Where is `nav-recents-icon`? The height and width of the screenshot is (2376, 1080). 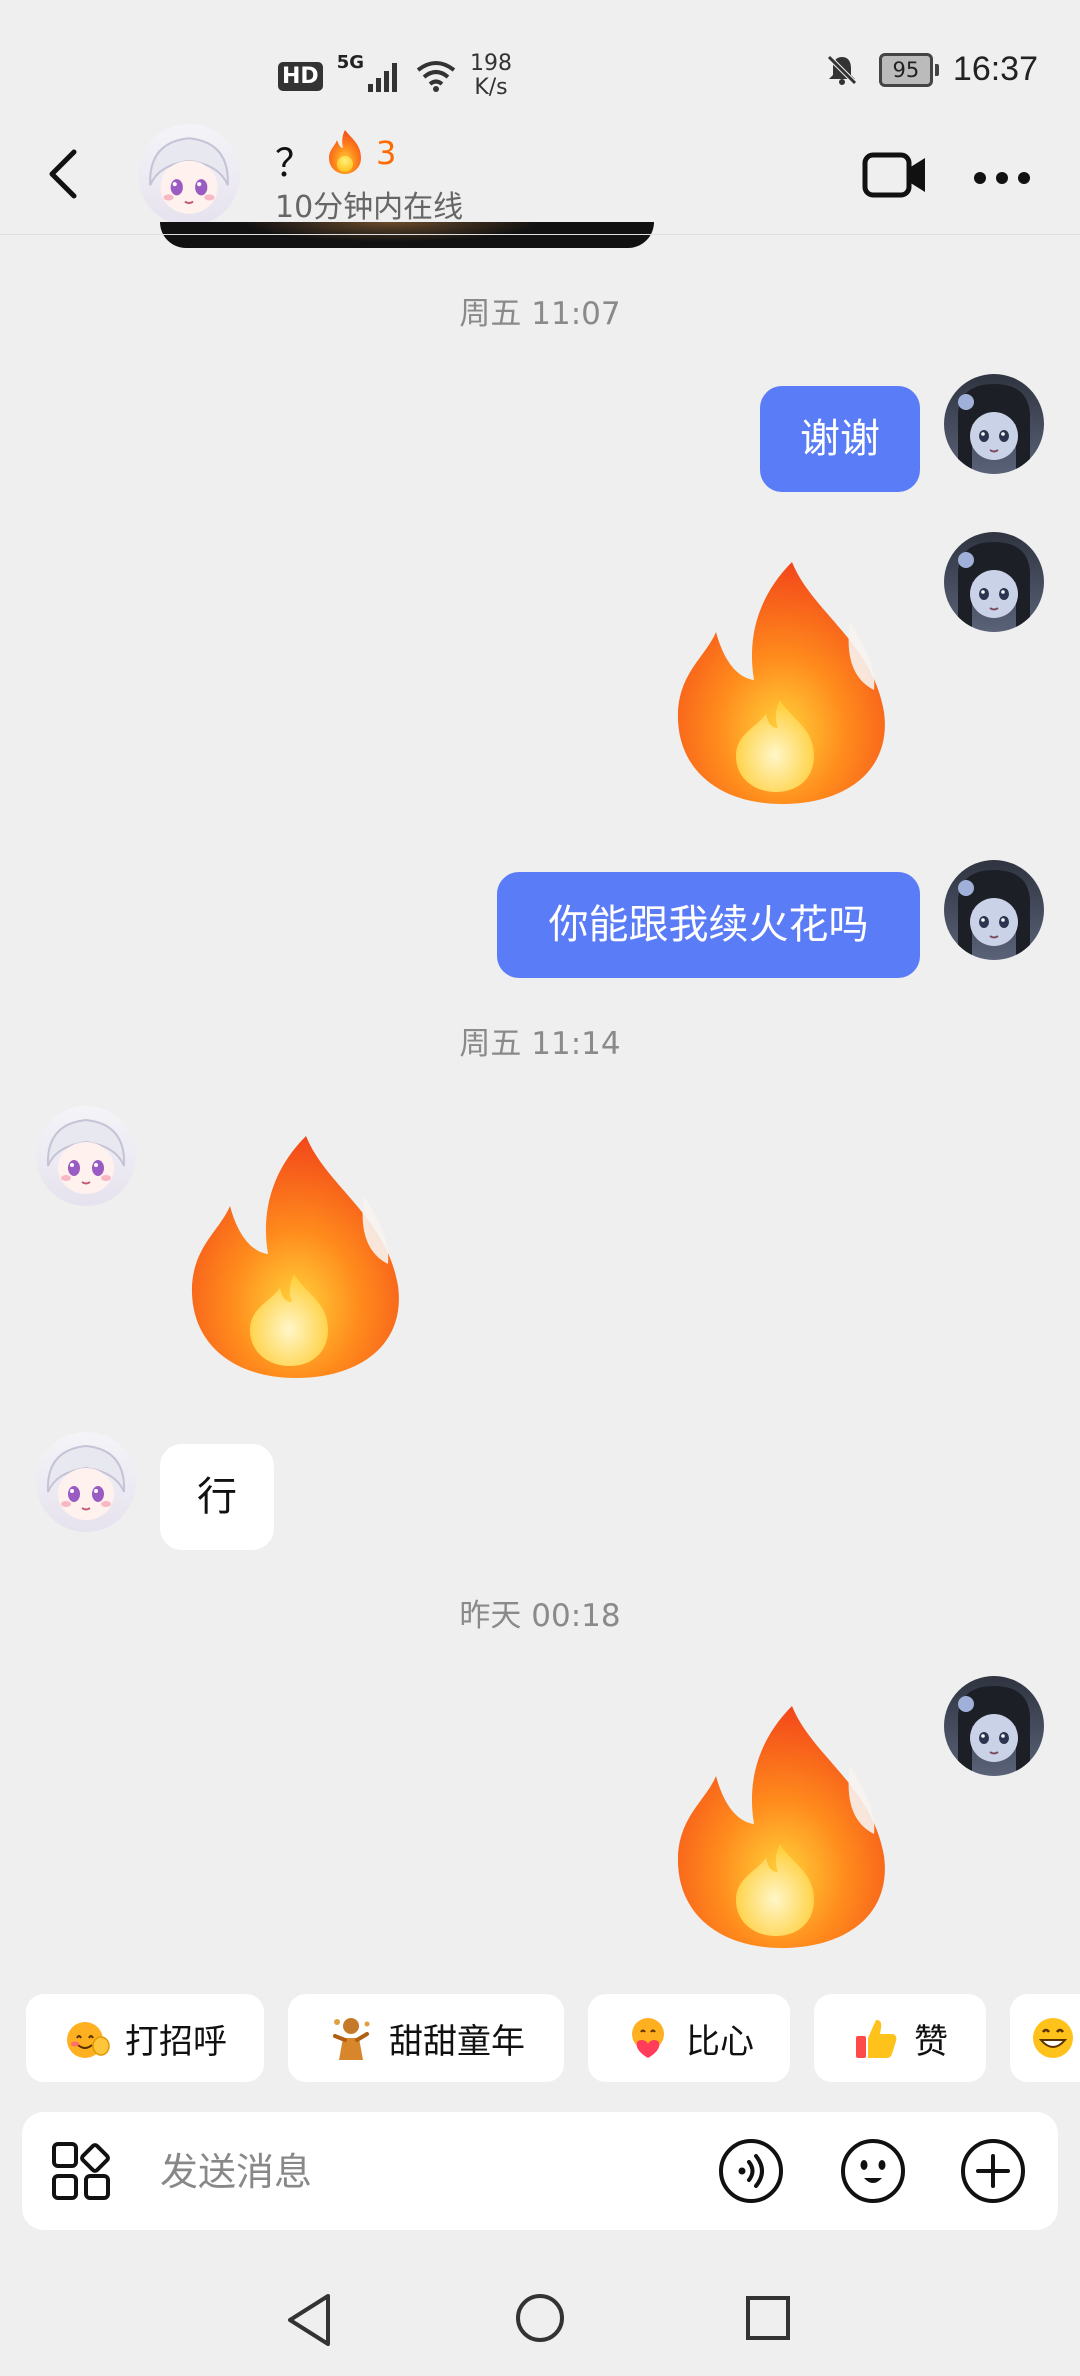
nav-recents-icon is located at coordinates (768, 2318).